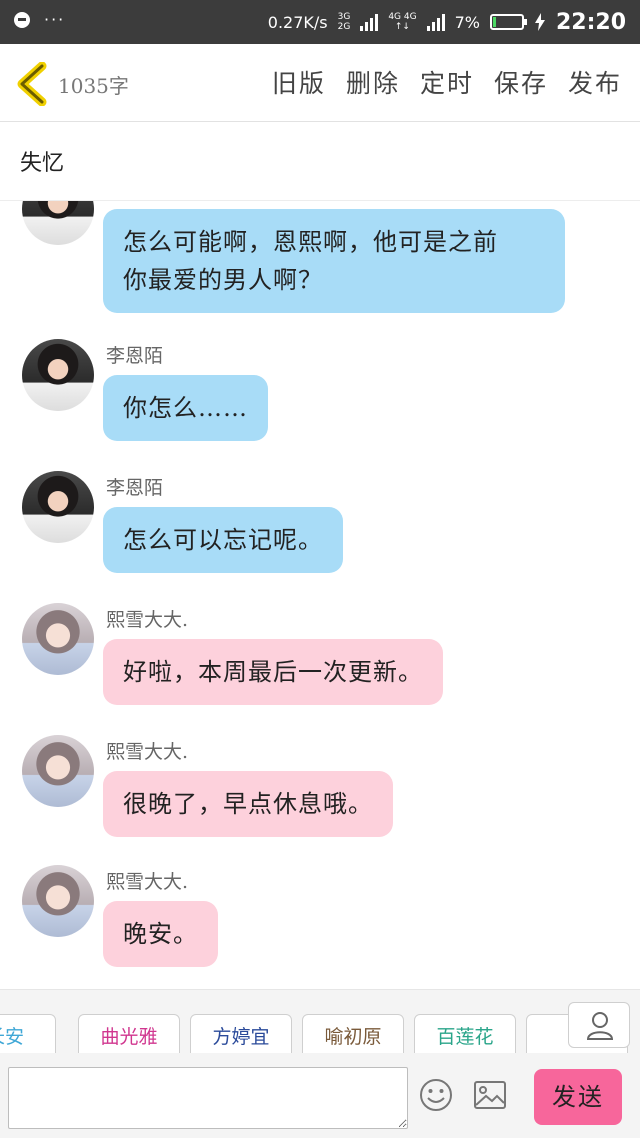 This screenshot has height=1138, width=640. I want to click on chapter-title-field: 失忆, so click(320, 162).